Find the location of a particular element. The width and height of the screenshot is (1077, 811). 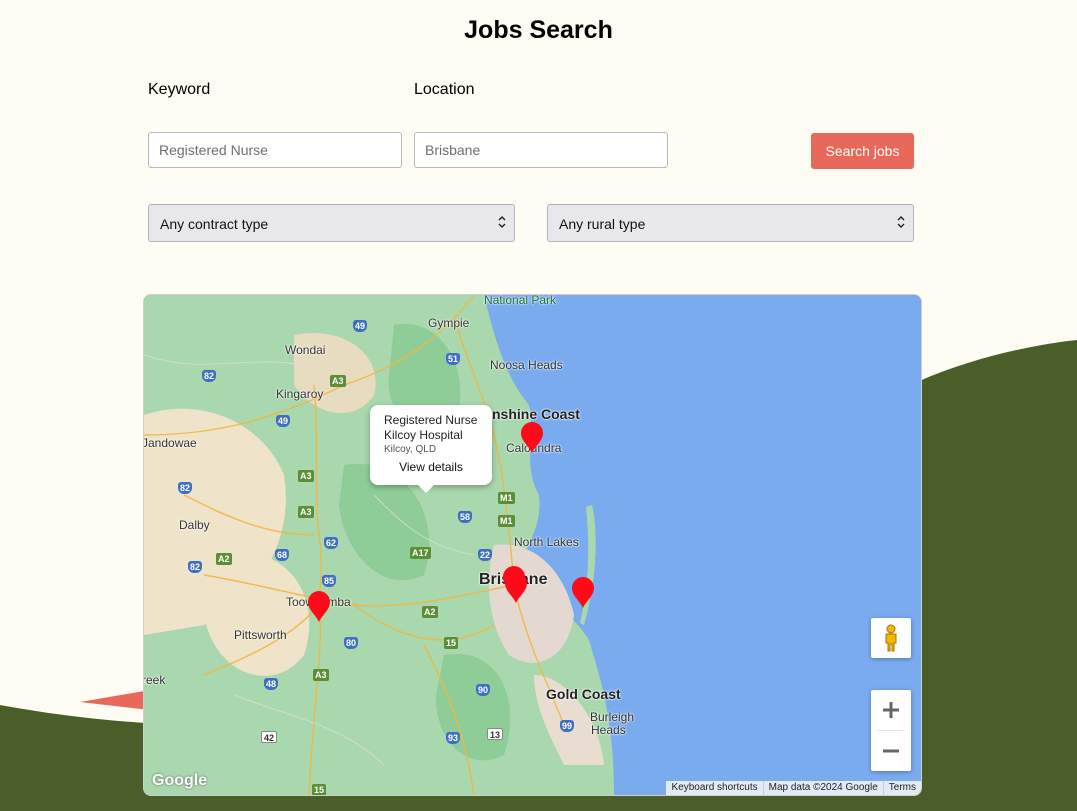

street-view-button is located at coordinates (891, 638).